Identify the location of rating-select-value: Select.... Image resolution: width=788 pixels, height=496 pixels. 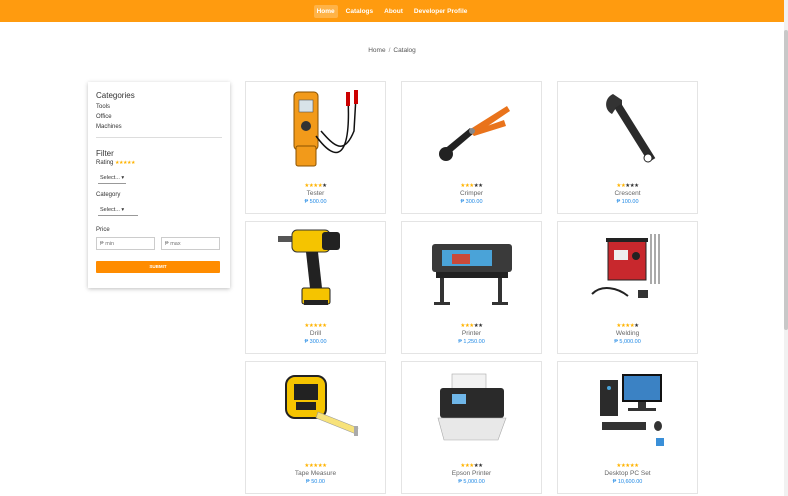
(110, 178).